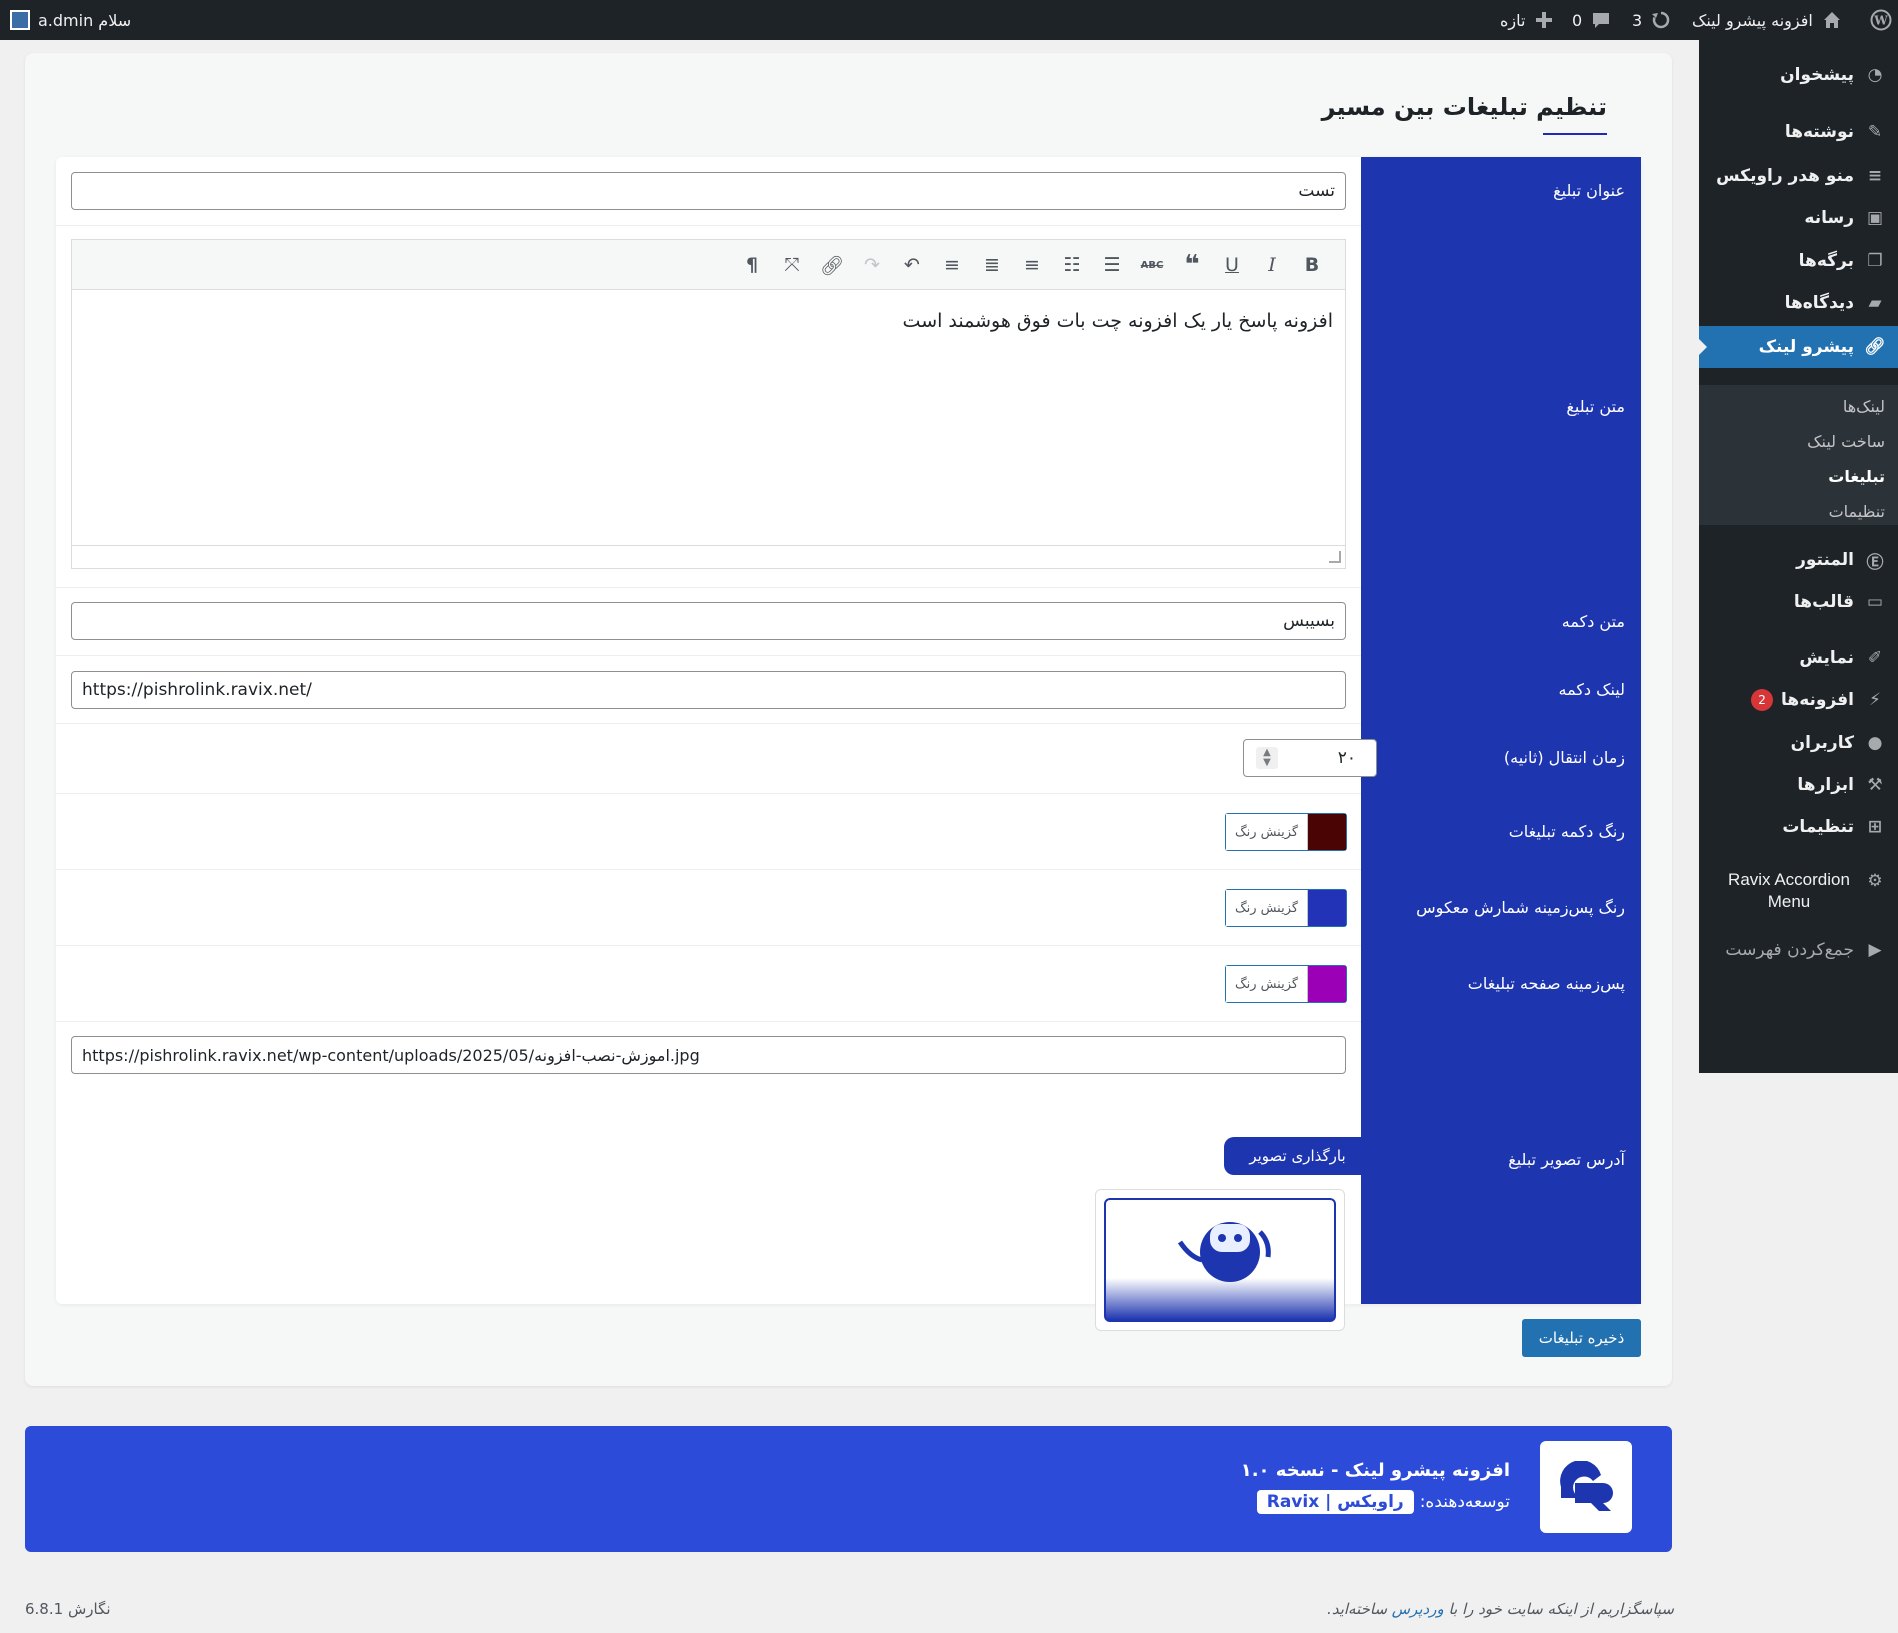 The image size is (1898, 1633). I want to click on sidebar-item-label: قالب‌ها, so click(1823, 602).